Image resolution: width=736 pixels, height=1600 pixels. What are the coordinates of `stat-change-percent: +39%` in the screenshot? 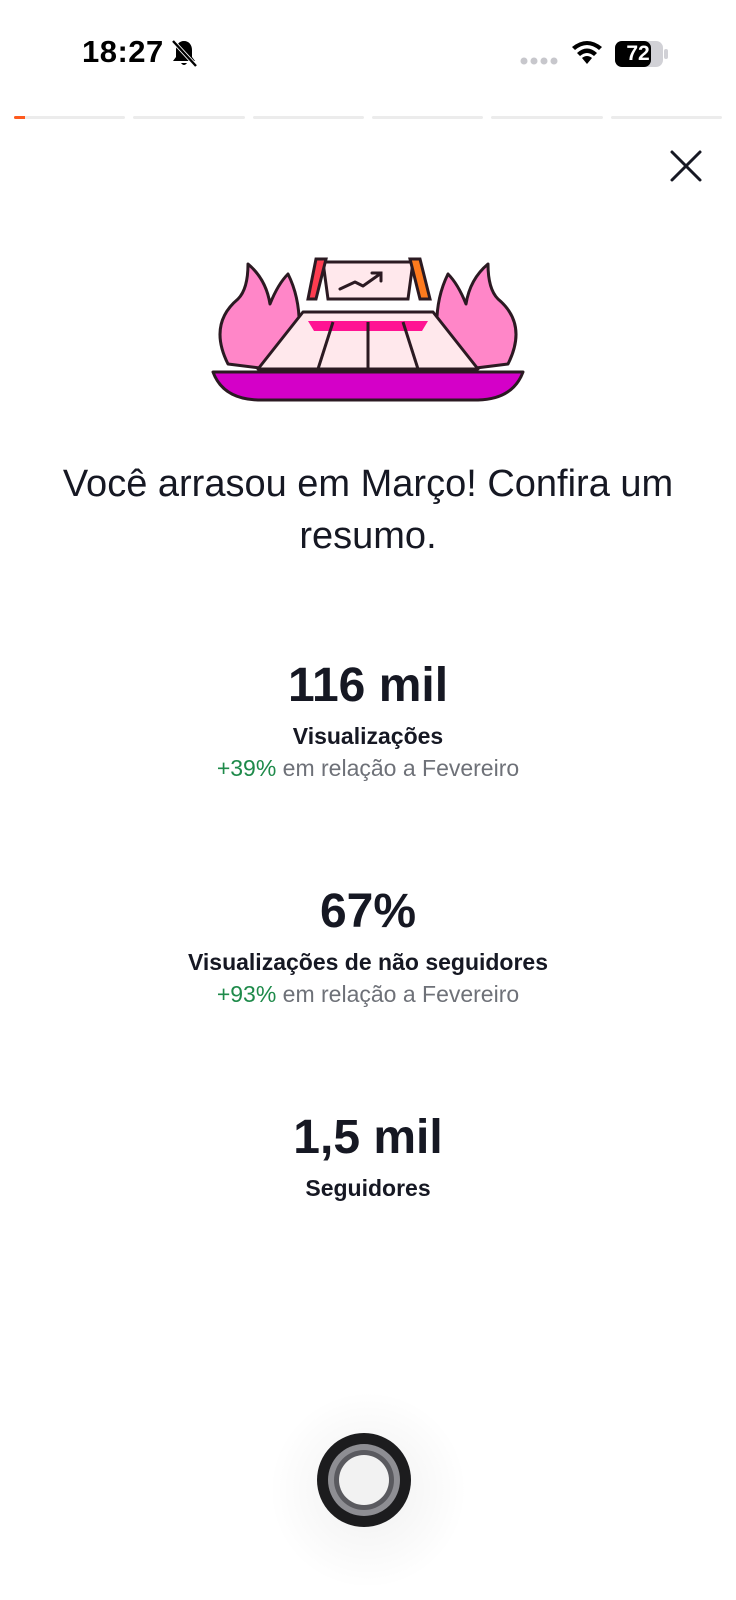 It's located at (246, 768).